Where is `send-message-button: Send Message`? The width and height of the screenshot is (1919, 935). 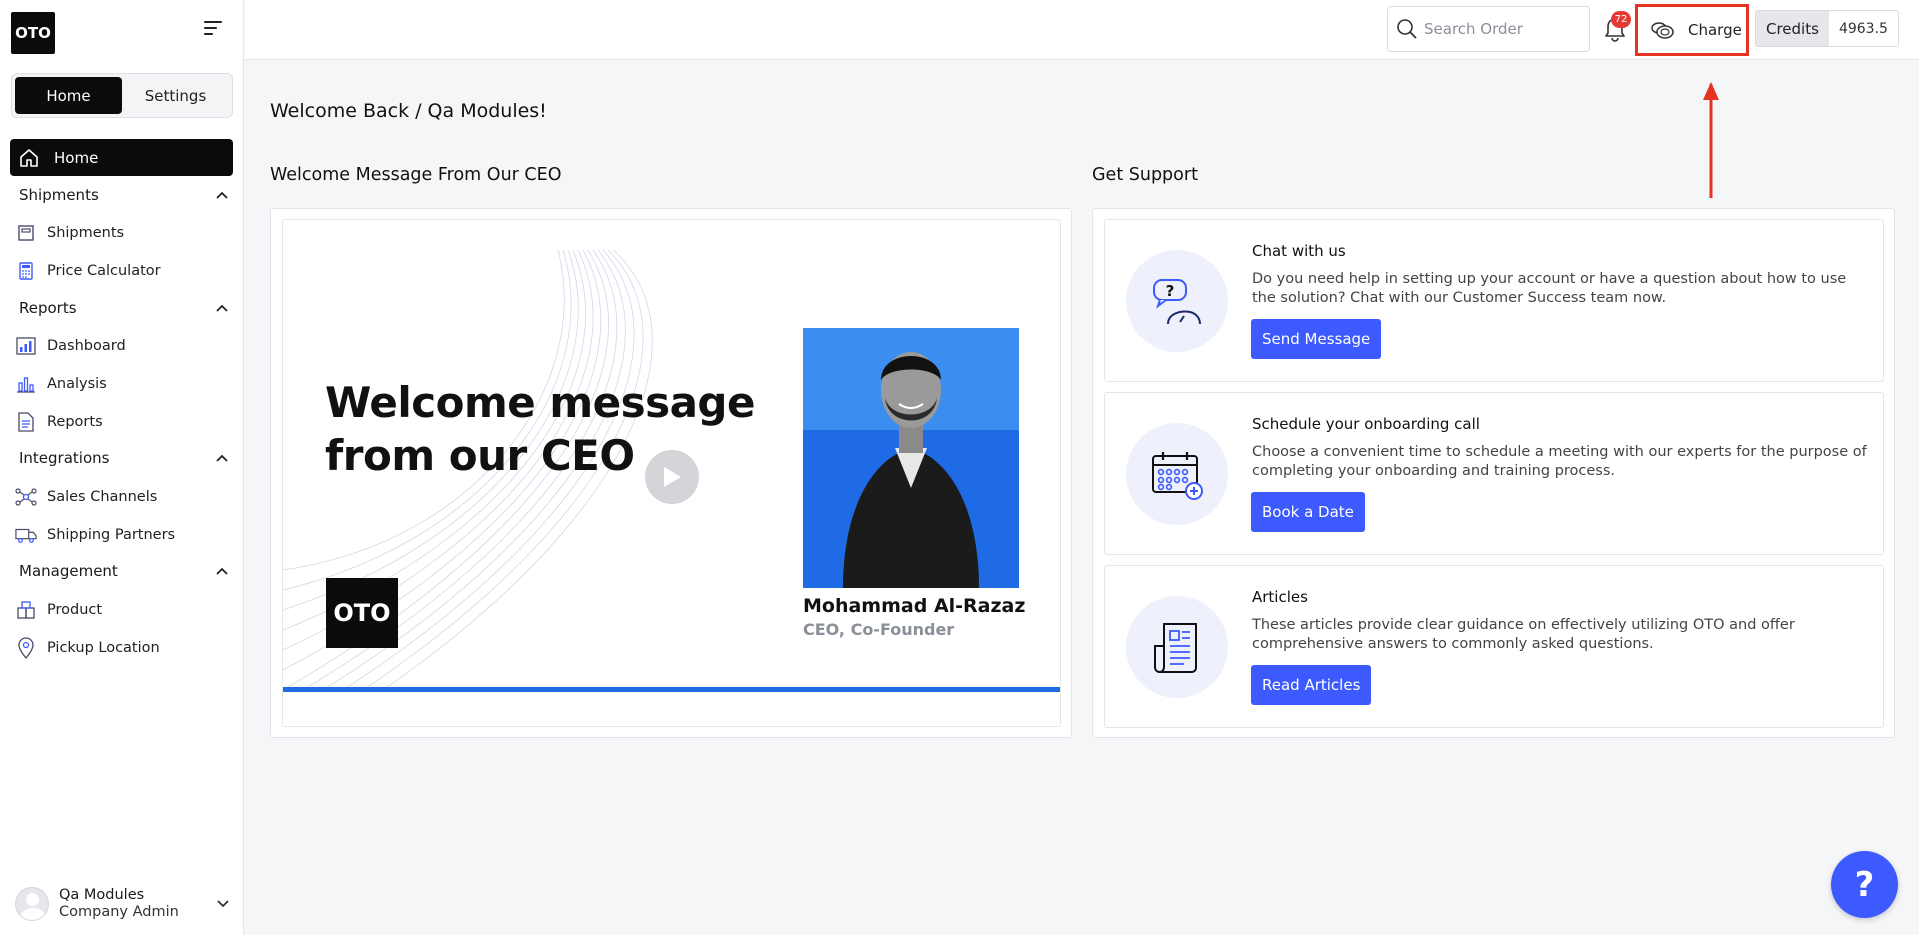
send-message-button: Send Message is located at coordinates (1316, 339).